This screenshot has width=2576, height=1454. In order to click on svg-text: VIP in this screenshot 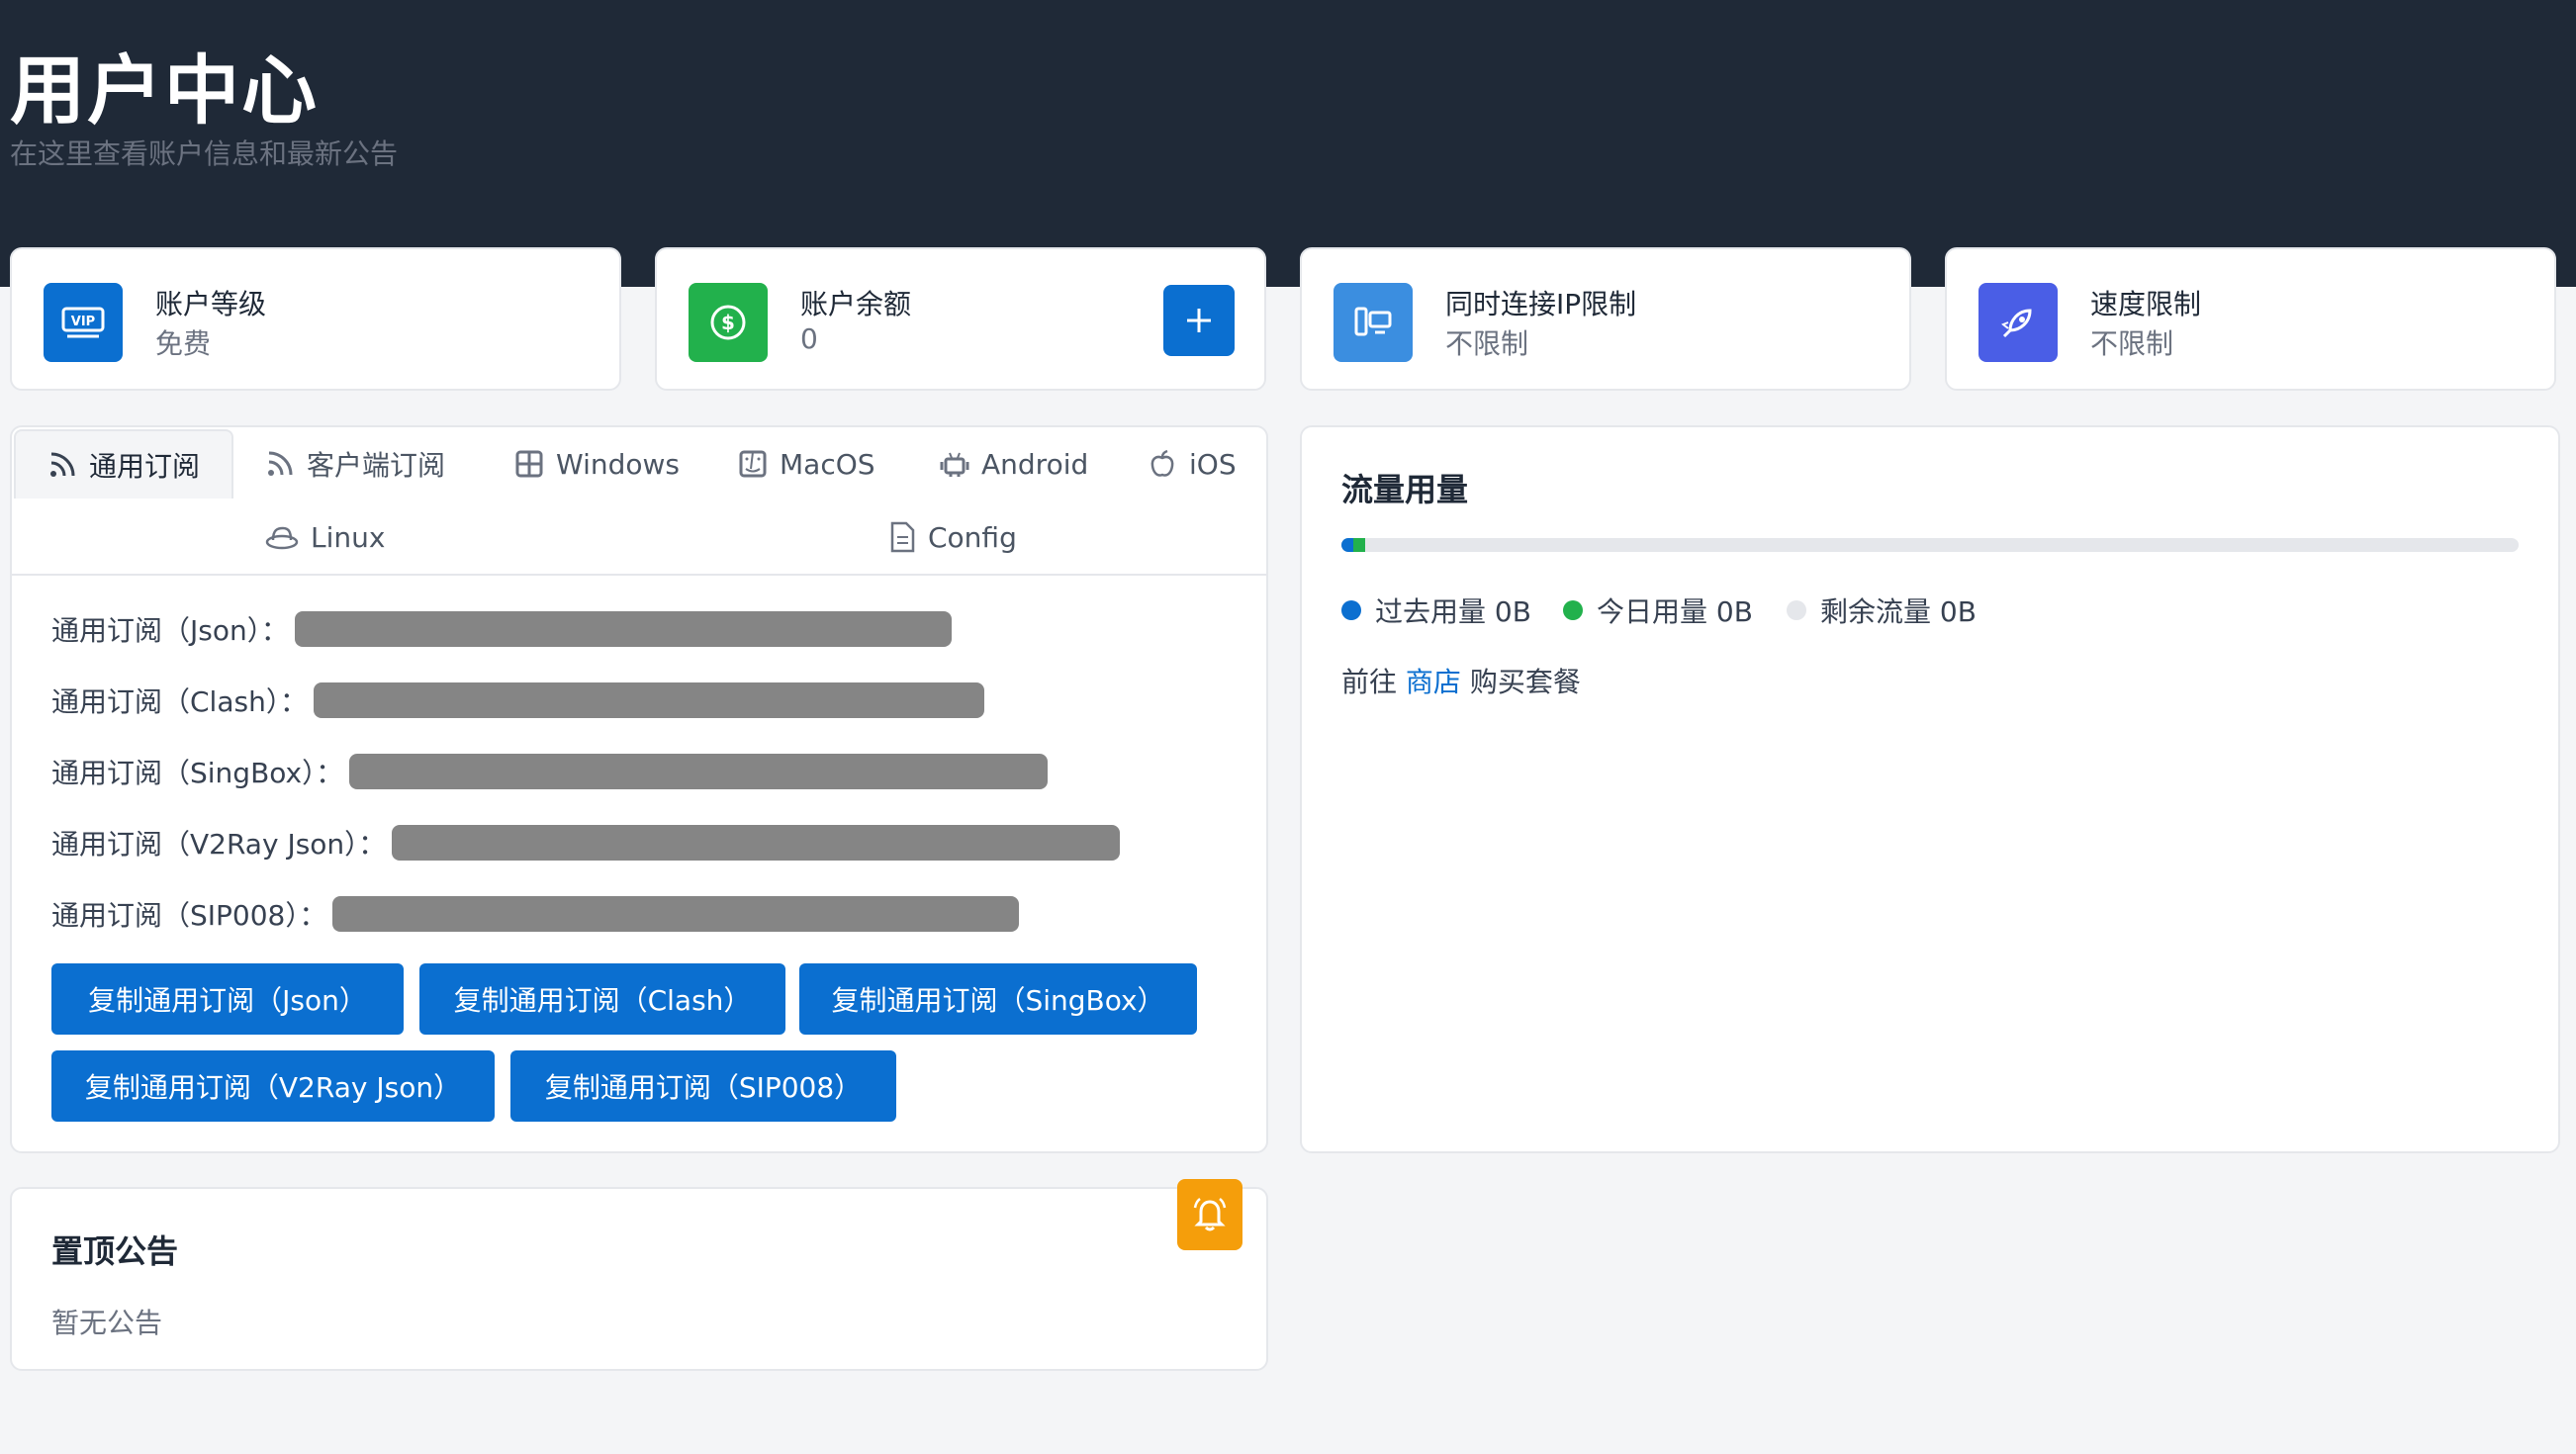, I will do `click(83, 322)`.